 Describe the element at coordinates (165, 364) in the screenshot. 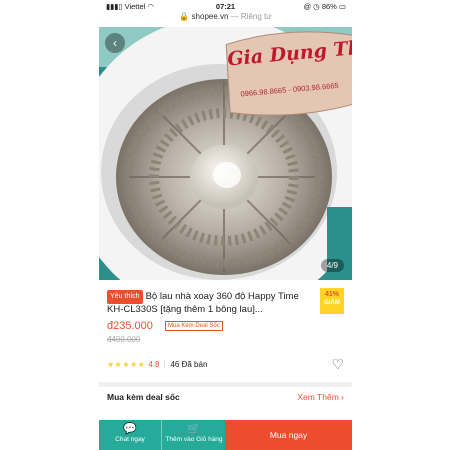

I see `divider` at that location.